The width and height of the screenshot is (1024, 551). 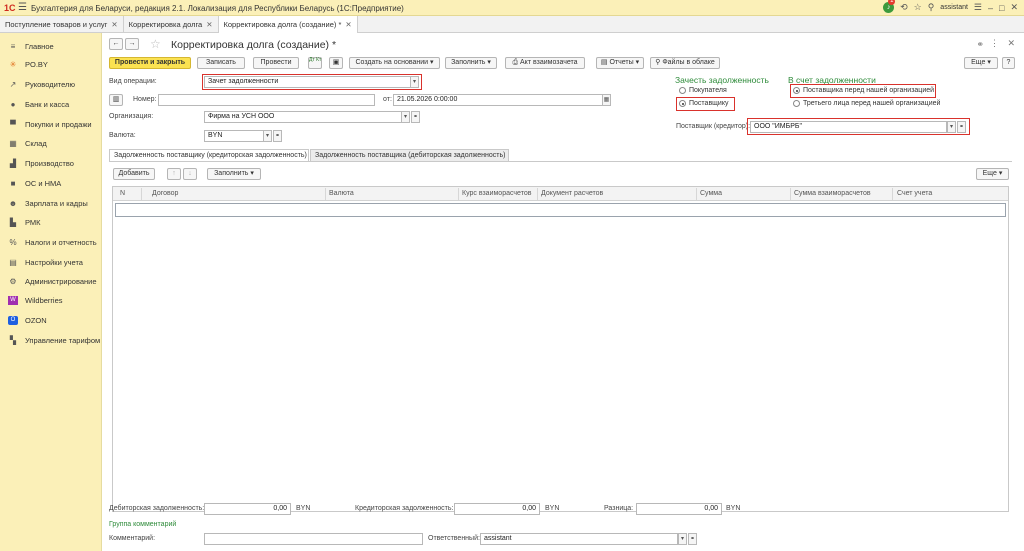 What do you see at coordinates (931, 7) in the screenshot?
I see `search-icon: ⚲` at bounding box center [931, 7].